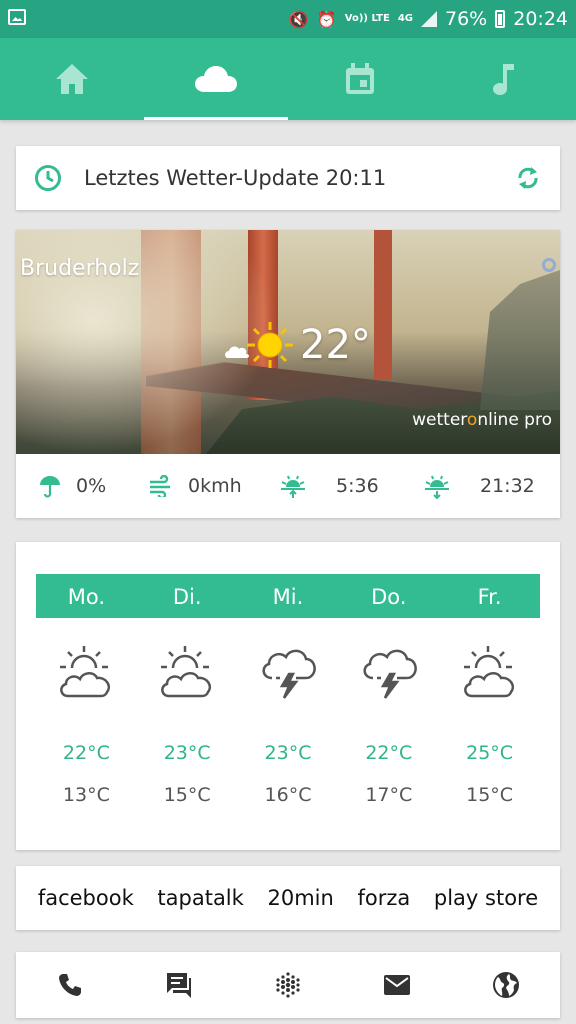  I want to click on phone-button, so click(70, 985).